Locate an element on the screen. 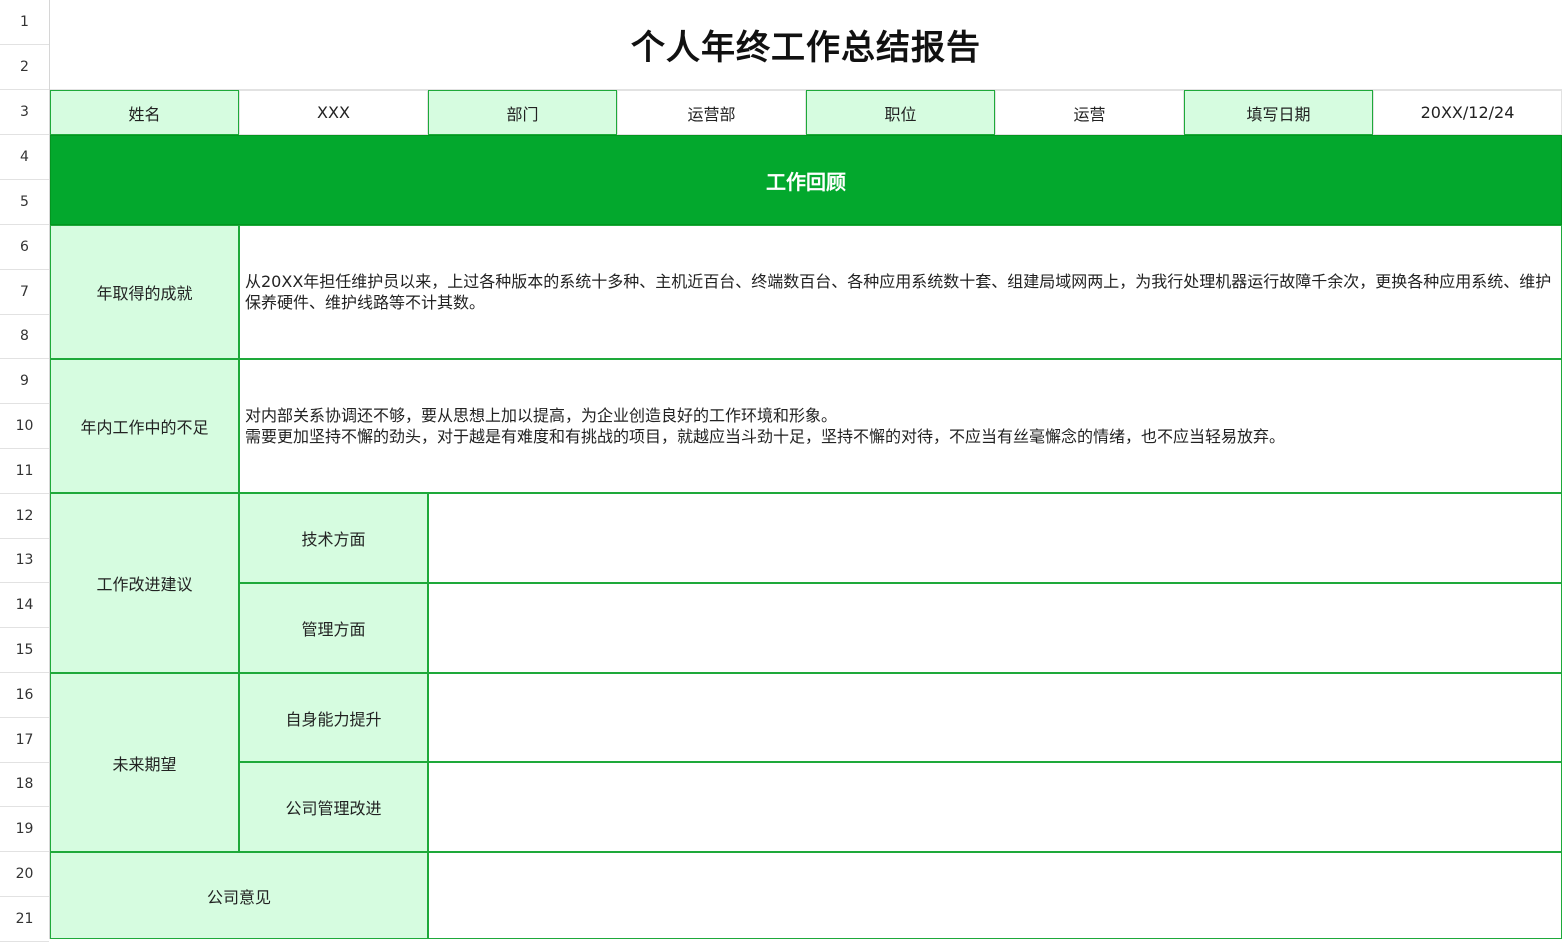 The image size is (1568, 942). row-number: 18 is located at coordinates (24, 784).